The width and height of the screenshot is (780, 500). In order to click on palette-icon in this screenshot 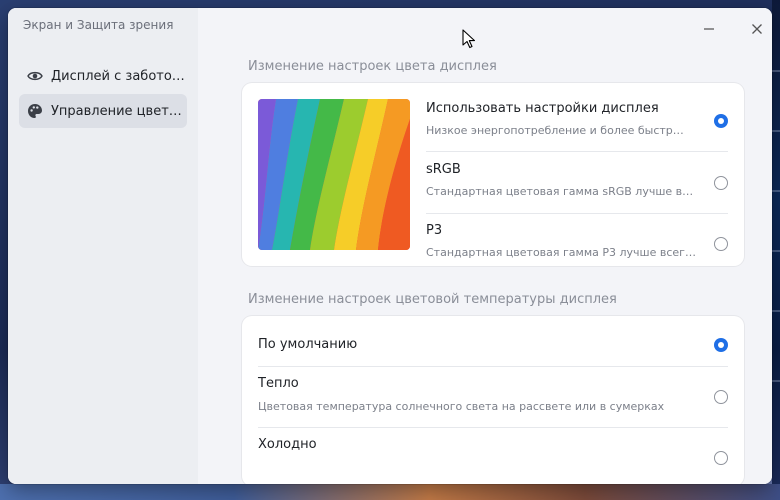, I will do `click(35, 111)`.